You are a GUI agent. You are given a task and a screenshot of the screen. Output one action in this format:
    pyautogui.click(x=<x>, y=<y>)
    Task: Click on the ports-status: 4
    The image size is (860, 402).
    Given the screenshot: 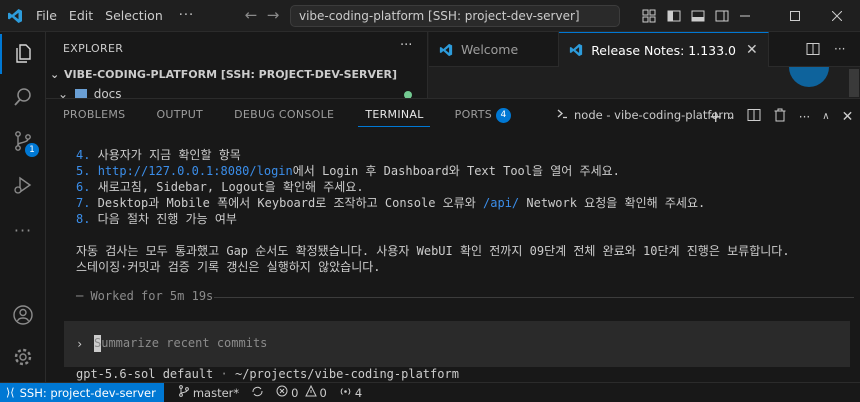 What is the action you would take?
    pyautogui.click(x=350, y=393)
    